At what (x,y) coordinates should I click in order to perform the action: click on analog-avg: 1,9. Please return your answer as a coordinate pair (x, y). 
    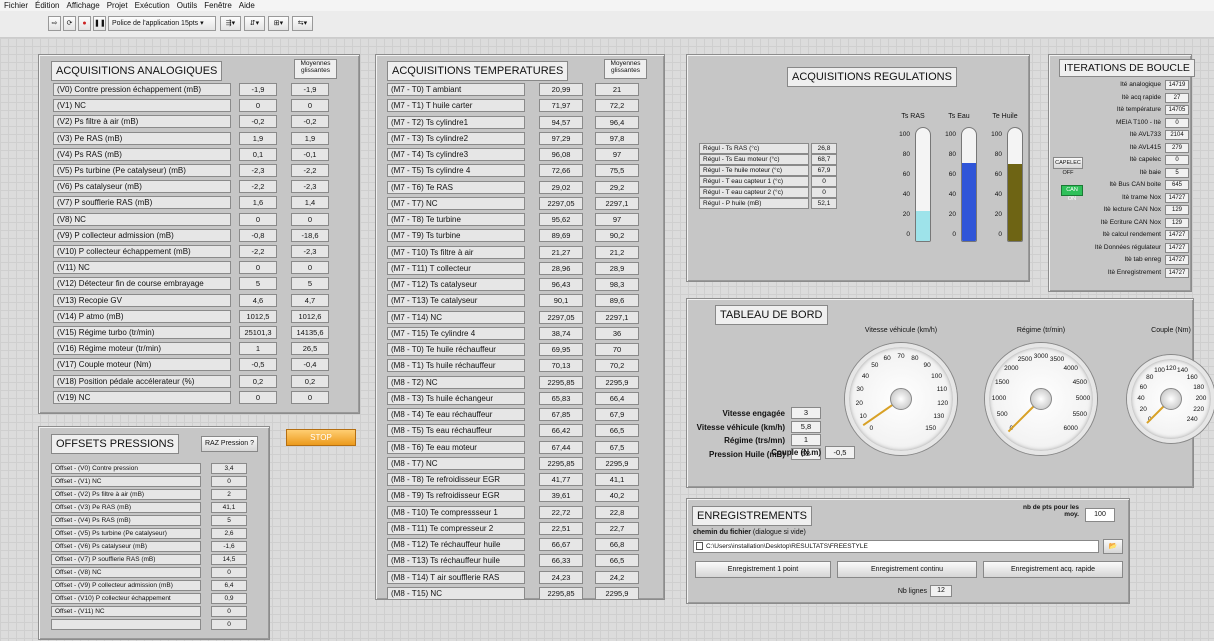
    Looking at the image, I should click on (310, 138).